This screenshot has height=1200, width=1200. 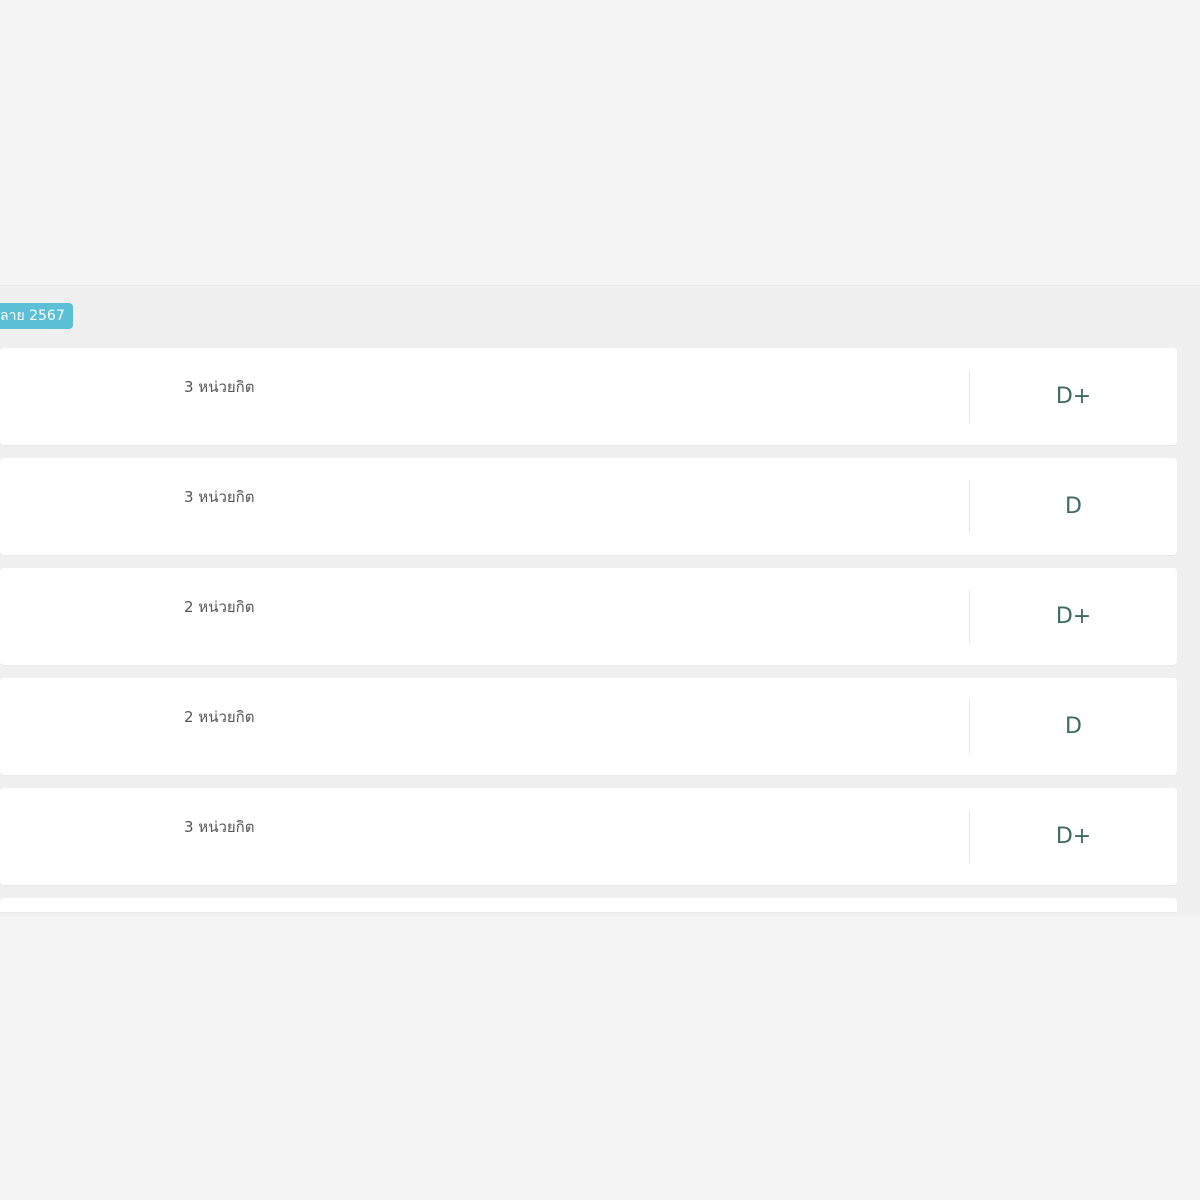 What do you see at coordinates (588, 726) in the screenshot?
I see `course-row: 2 หน่วยกิต D` at bounding box center [588, 726].